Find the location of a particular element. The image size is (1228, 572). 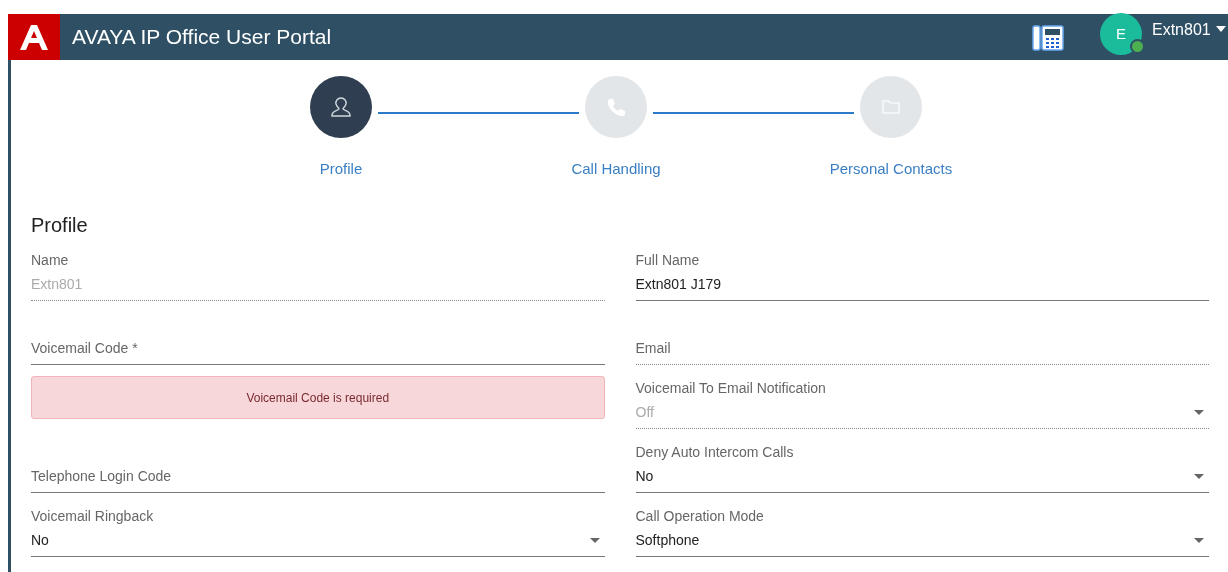

field-label: Voicemail Ringback is located at coordinates (92, 516).